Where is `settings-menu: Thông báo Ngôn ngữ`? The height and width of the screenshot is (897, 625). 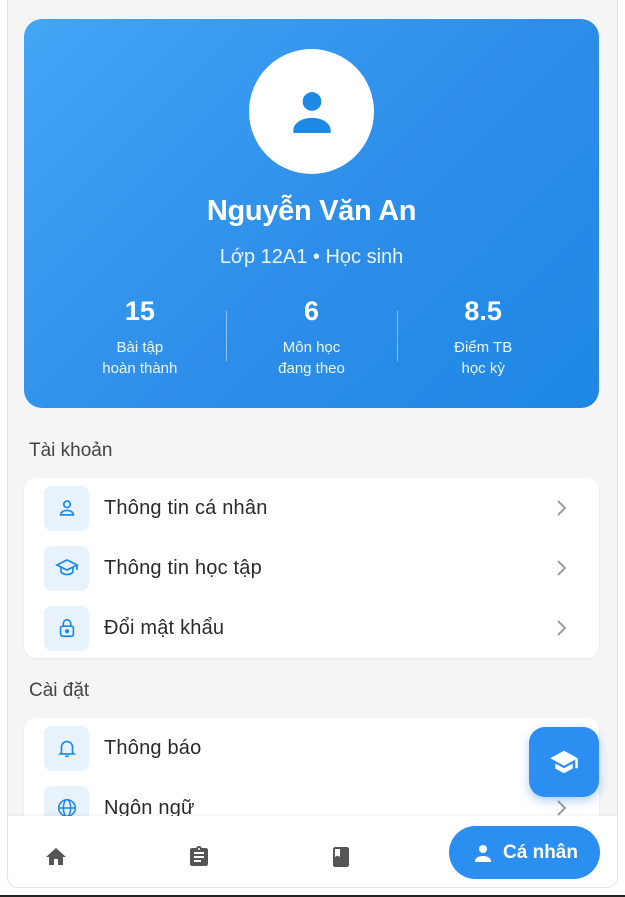
settings-menu: Thông báo Ngôn ngữ is located at coordinates (311, 767).